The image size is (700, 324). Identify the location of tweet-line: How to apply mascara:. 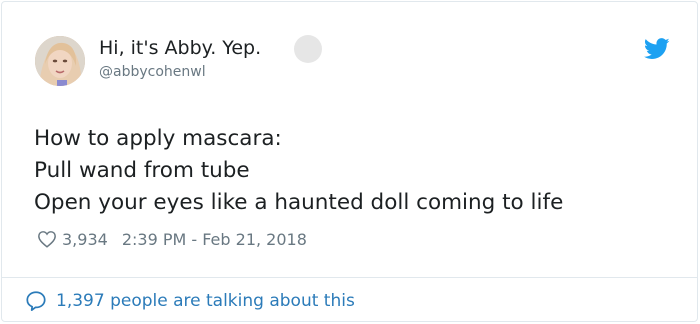
(158, 138).